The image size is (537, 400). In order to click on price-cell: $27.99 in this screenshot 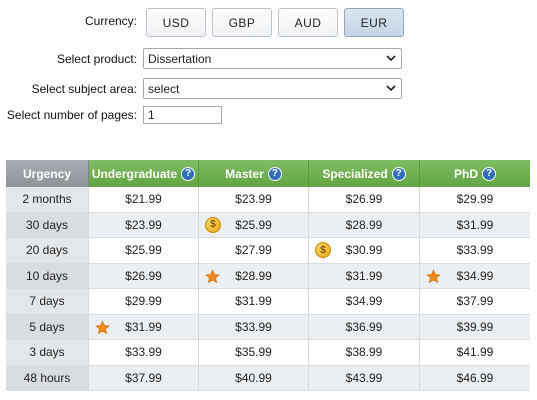, I will do `click(254, 250)`.